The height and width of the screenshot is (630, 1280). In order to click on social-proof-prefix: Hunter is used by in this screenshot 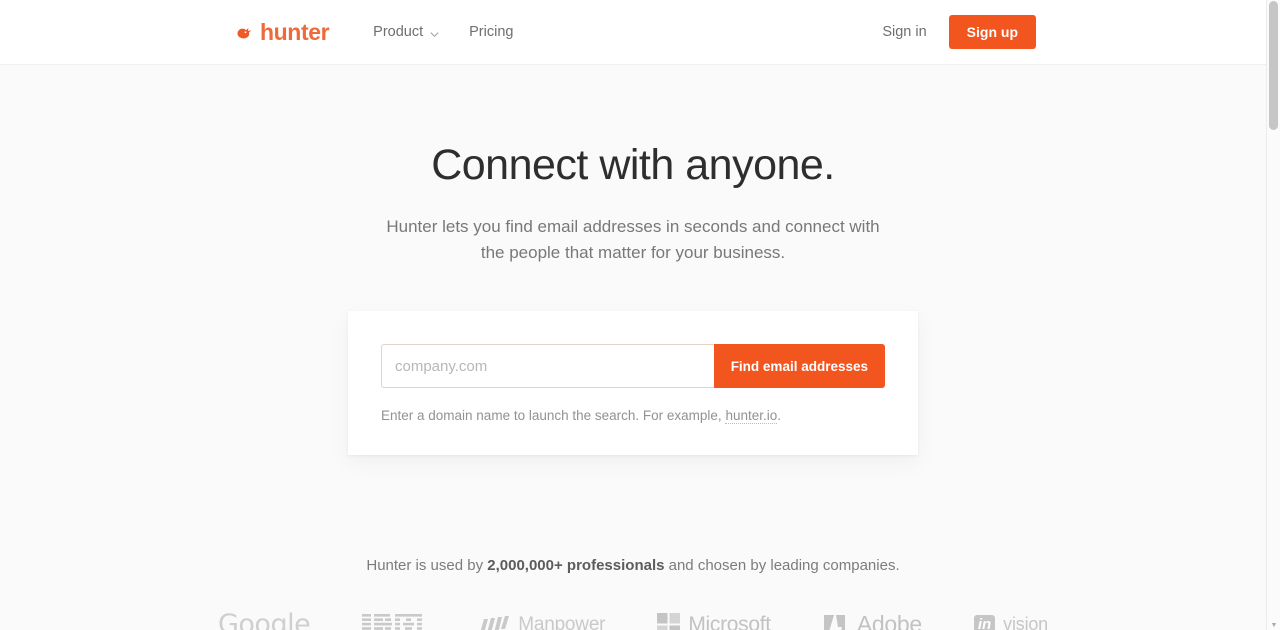, I will do `click(427, 565)`.